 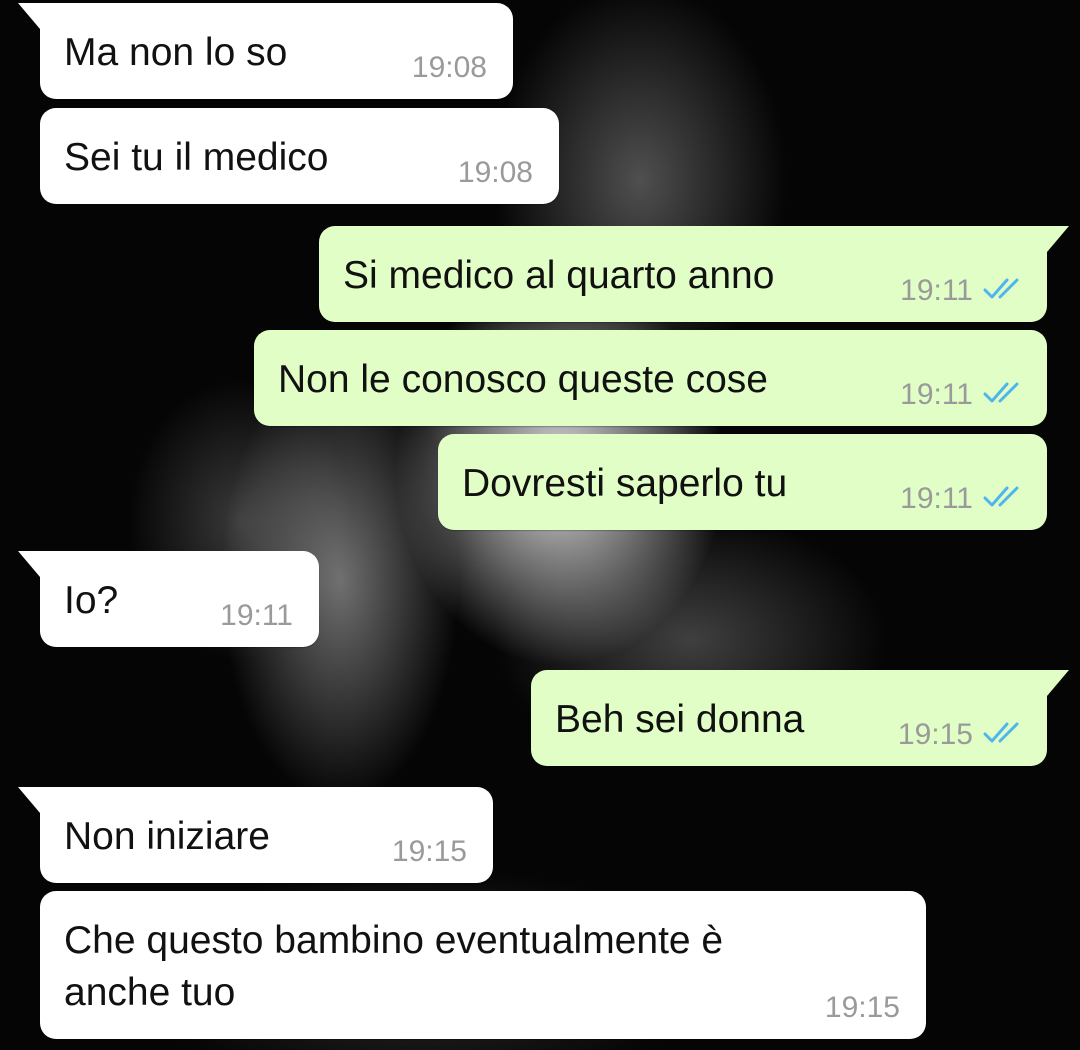 I want to click on message-text: Sei tu il medico, so click(x=196, y=157).